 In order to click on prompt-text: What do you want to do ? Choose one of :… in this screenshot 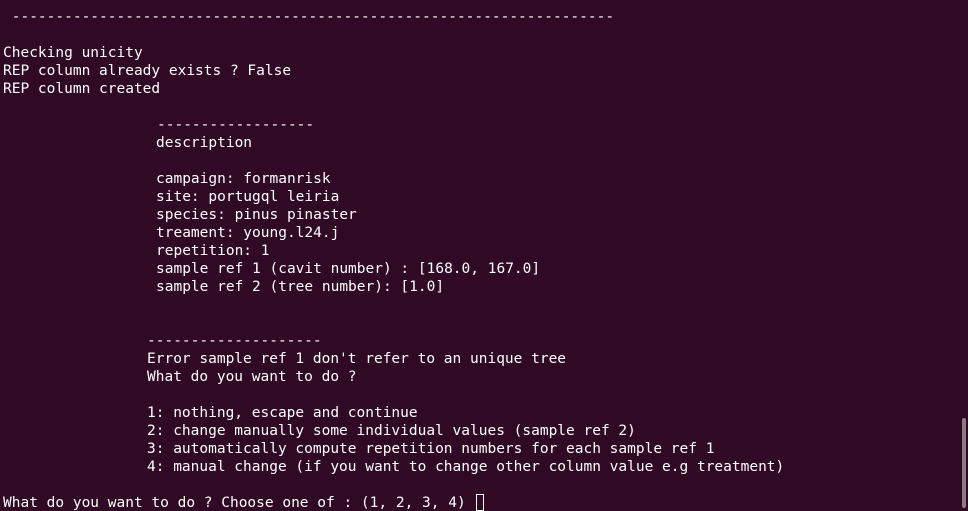, I will do `click(234, 503)`.